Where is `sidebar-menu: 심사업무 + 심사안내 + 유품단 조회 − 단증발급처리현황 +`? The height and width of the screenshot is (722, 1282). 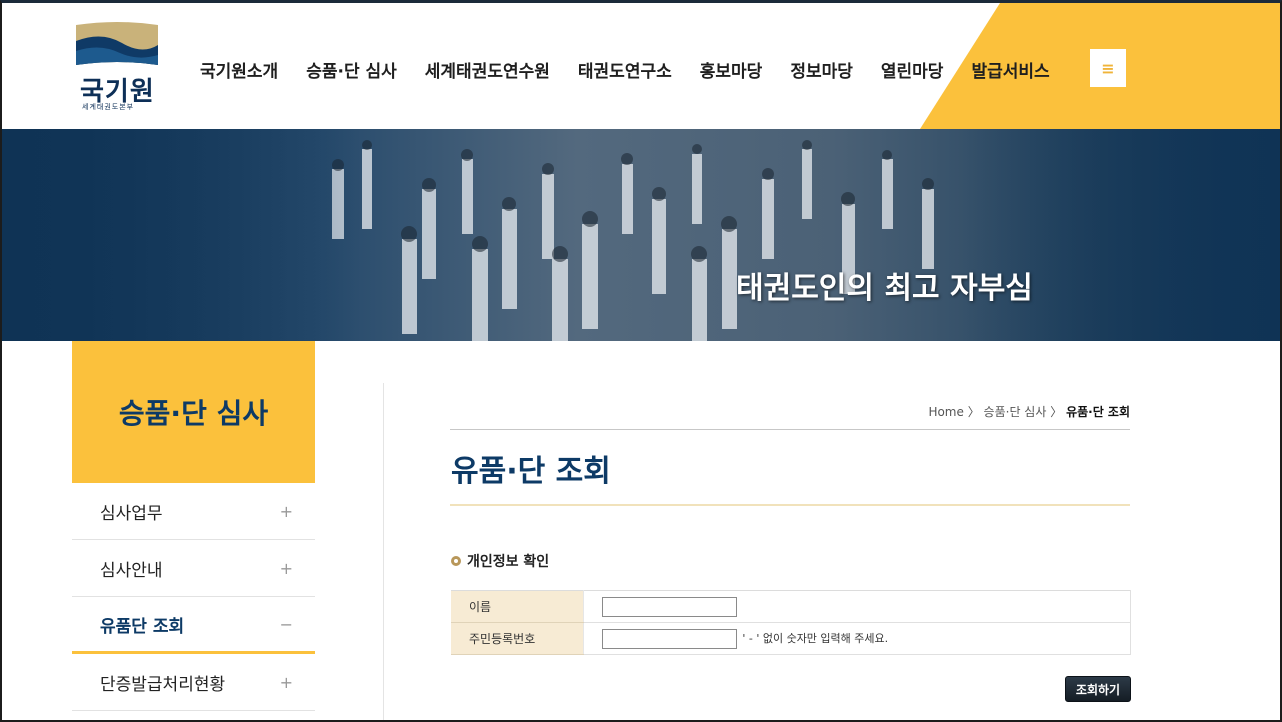 sidebar-menu: 심사업무 + 심사안내 + 유품단 조회 − 단증발급처리현황 + is located at coordinates (193, 597).